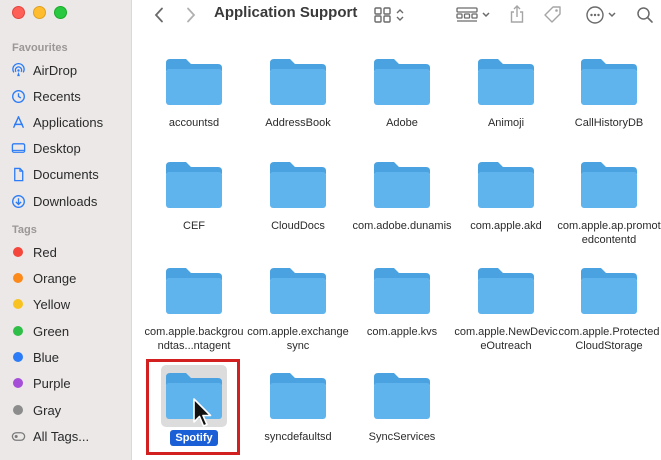 The width and height of the screenshot is (661, 460). I want to click on group-by-button, so click(474, 15).